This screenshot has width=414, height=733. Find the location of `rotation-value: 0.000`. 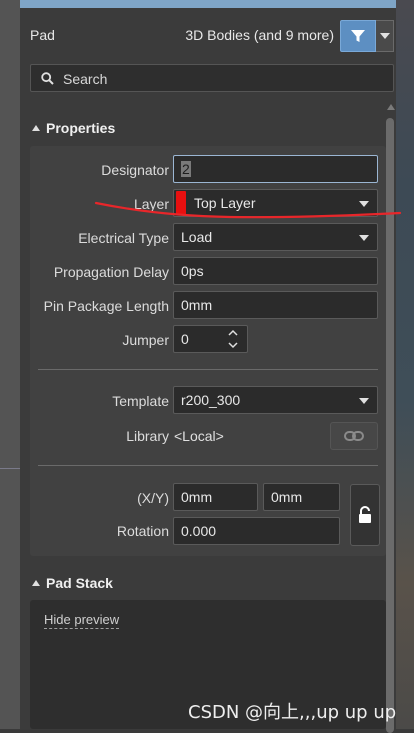

rotation-value: 0.000 is located at coordinates (199, 531).